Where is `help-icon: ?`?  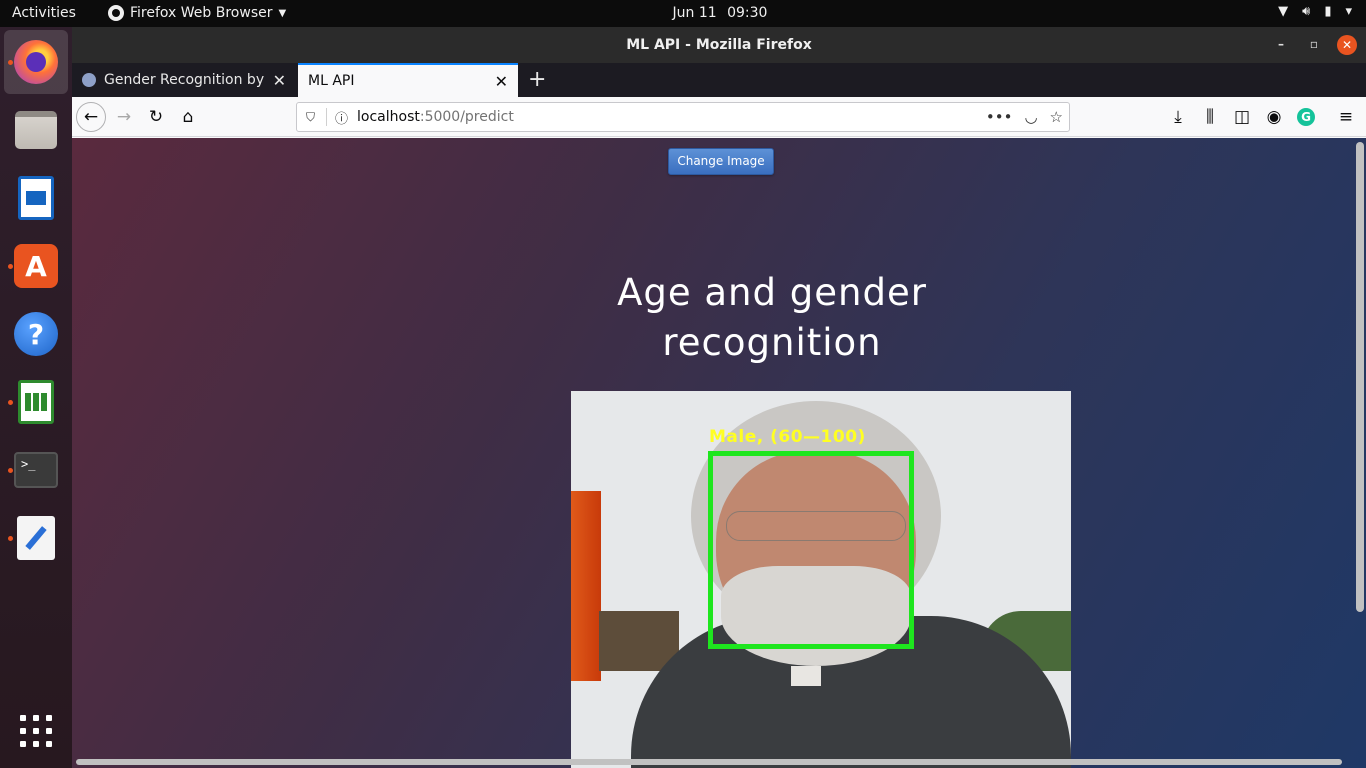
help-icon: ? is located at coordinates (36, 334).